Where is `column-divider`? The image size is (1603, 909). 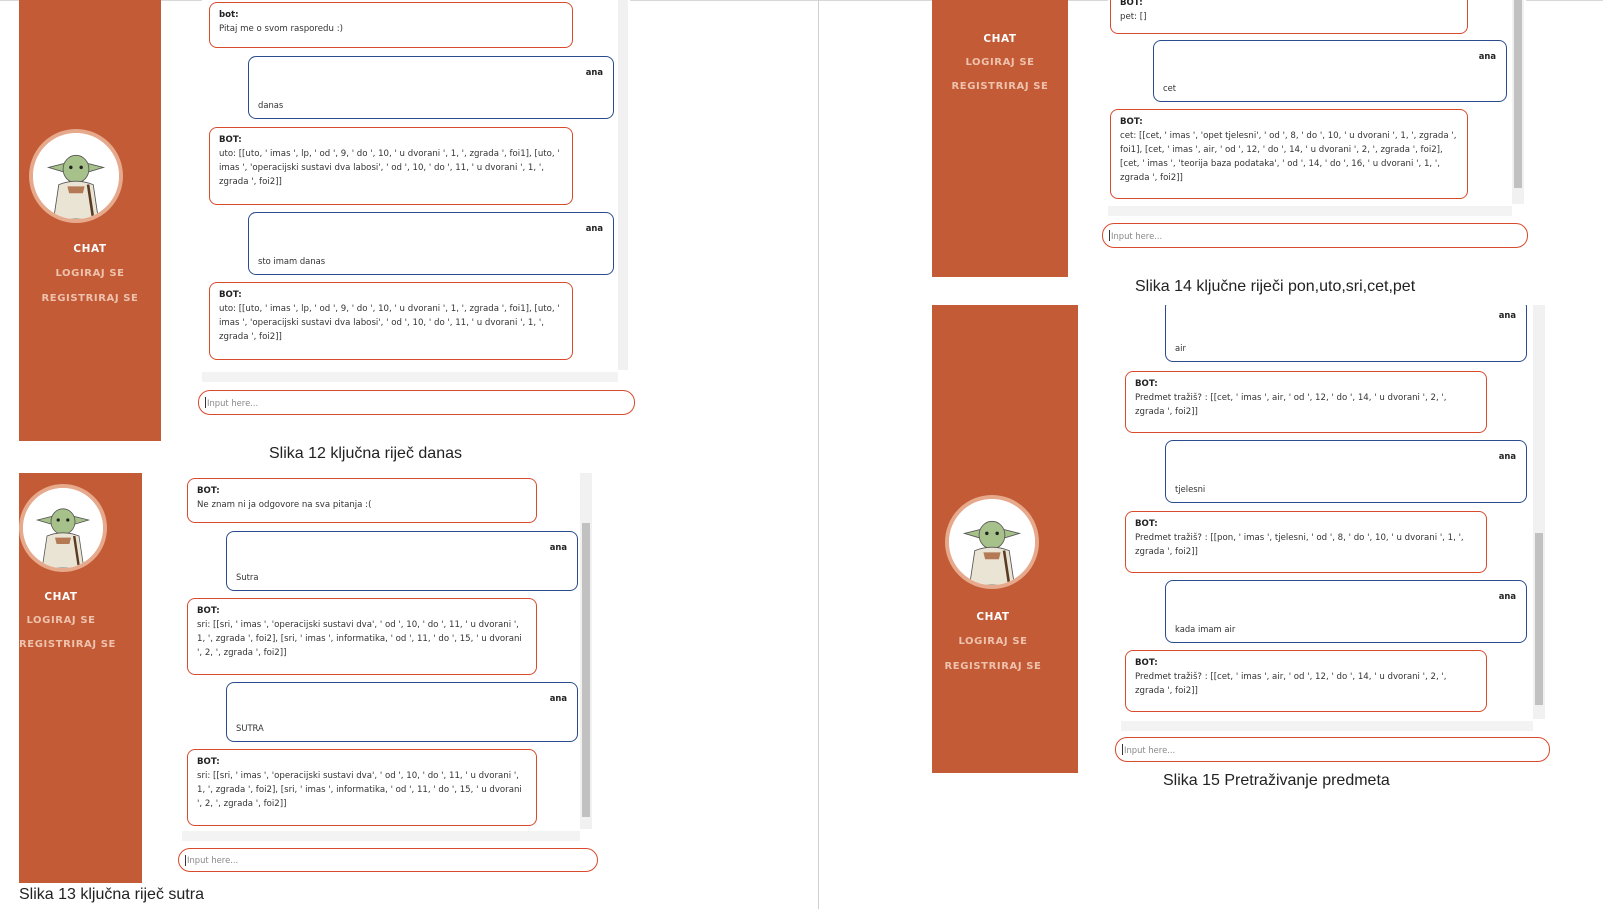
column-divider is located at coordinates (818, 454).